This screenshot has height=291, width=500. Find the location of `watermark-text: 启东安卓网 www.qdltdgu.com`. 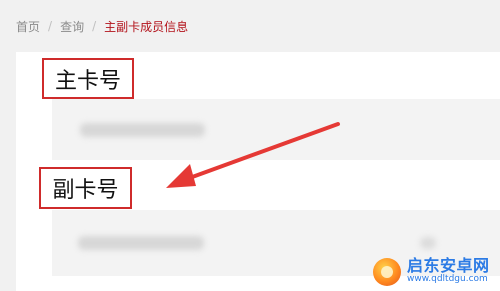

watermark-text: 启东安卓网 www.qdltdgu.com is located at coordinates (448, 270).